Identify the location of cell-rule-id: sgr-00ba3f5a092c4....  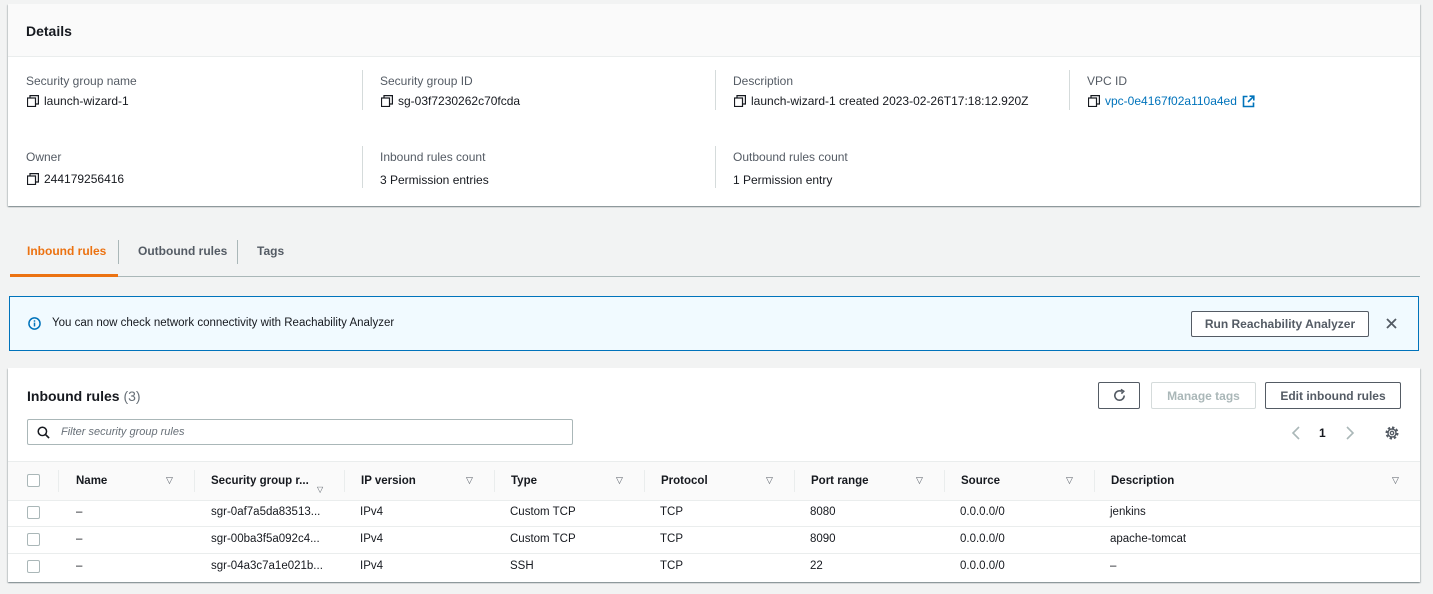
(265, 539).